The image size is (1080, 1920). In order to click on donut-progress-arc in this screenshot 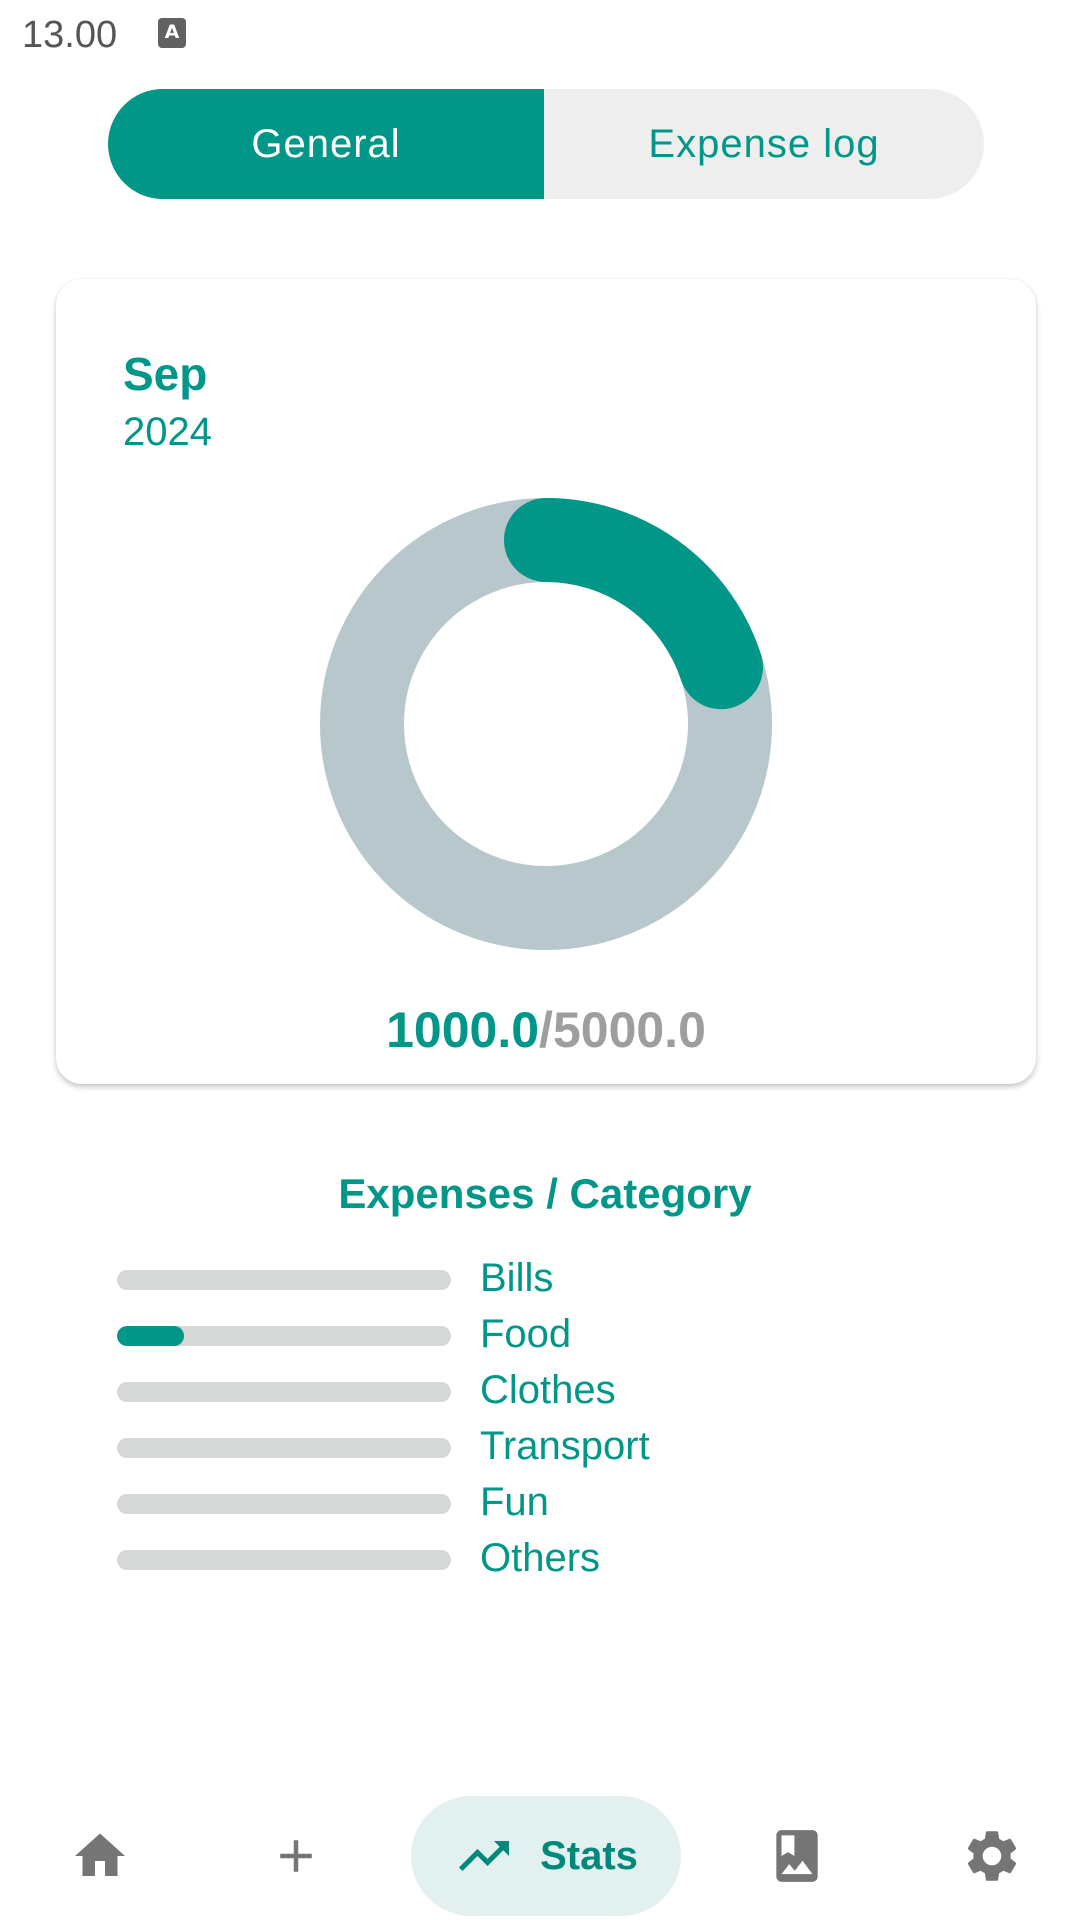, I will do `click(633, 604)`.